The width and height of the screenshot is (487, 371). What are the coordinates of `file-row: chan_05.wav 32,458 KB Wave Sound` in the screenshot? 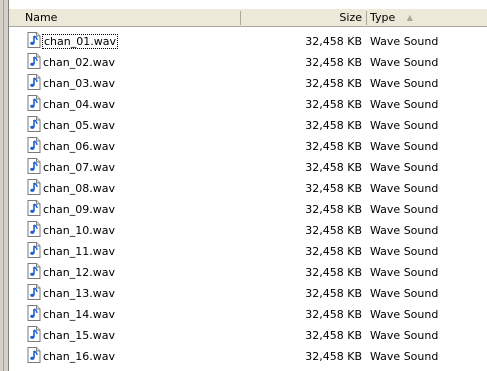 It's located at (248, 125).